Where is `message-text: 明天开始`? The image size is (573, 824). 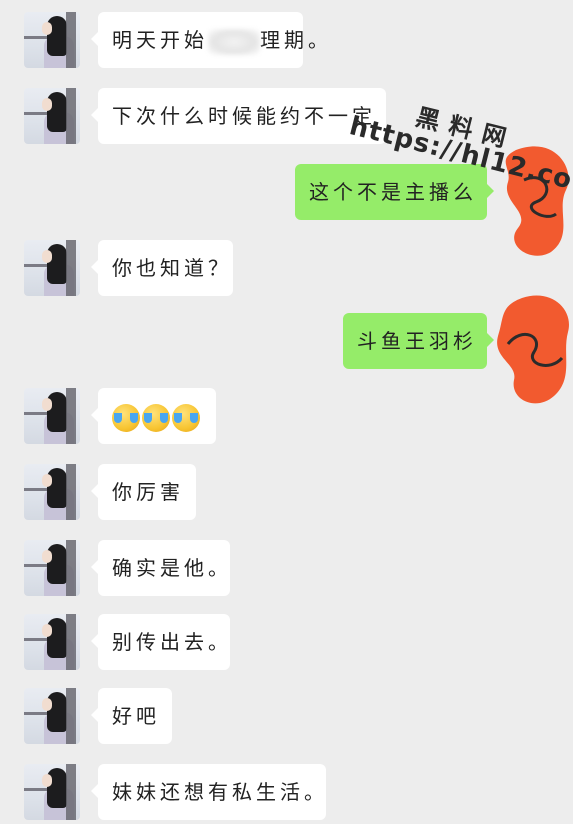 message-text: 明天开始 is located at coordinates (160, 40).